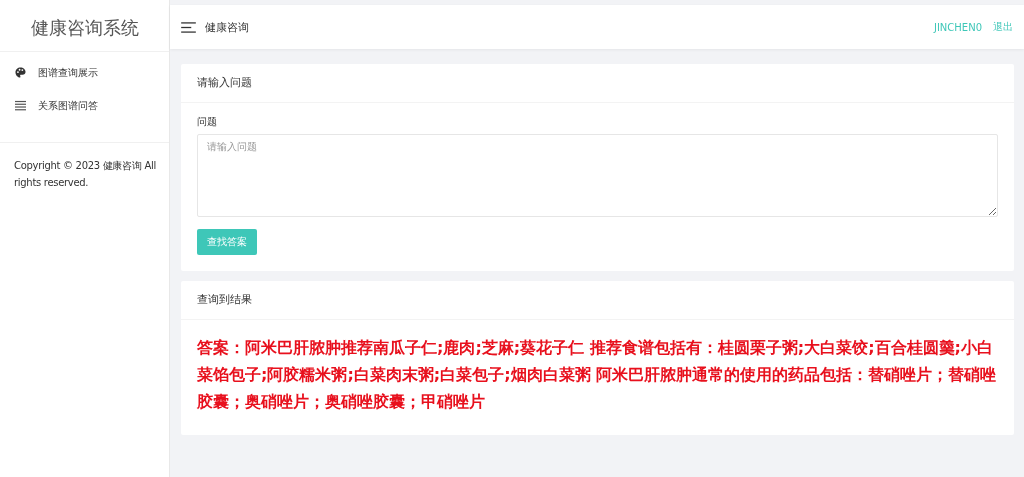  Describe the element at coordinates (597, 375) in the screenshot. I see `answer-text: 答案：阿米巴肝脓肿推荐南瓜子仁;鹿肉;芝麻;葵花子仁 推荐食谱包括有：桂圆栗子粥;大白菜饺;百合桂圆羹;小白菜馅包子;阿胶糯米粥;白菜肉末粥;白菜包子;烟肉白菜粥 阿米巴肝脓肿通常的使用的药品包括：替硝唑片；替硝唑胶囊；奥硝唑片；奥硝唑胶囊；甲硝唑片` at that location.